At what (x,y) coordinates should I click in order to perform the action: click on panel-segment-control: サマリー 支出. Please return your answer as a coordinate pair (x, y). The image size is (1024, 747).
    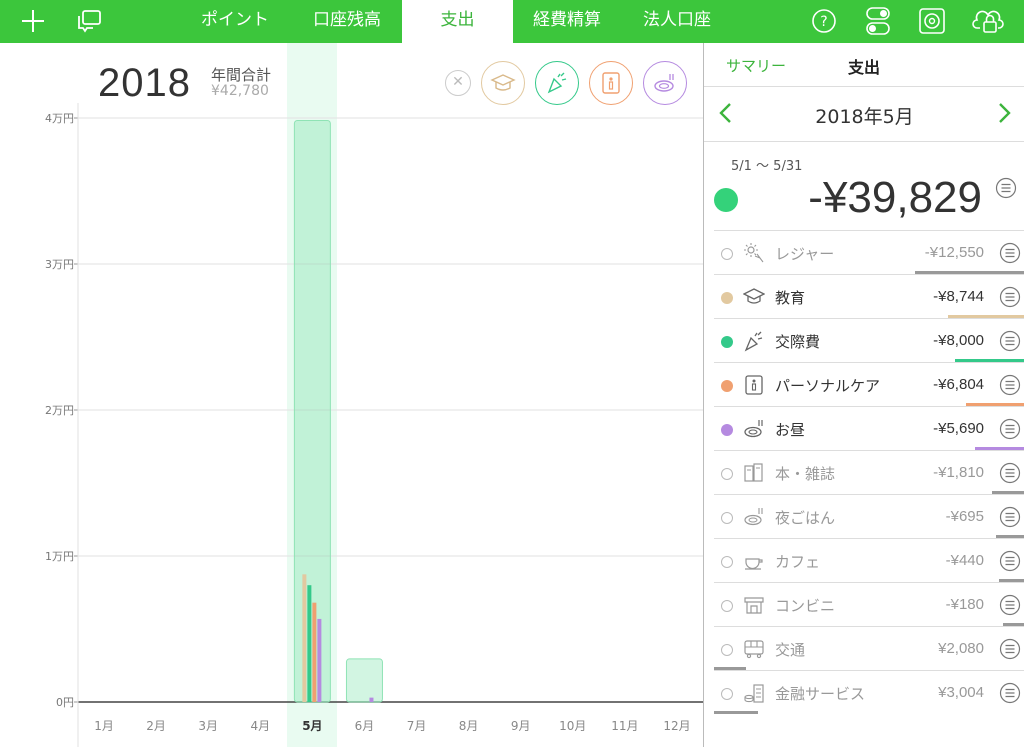
    Looking at the image, I should click on (864, 65).